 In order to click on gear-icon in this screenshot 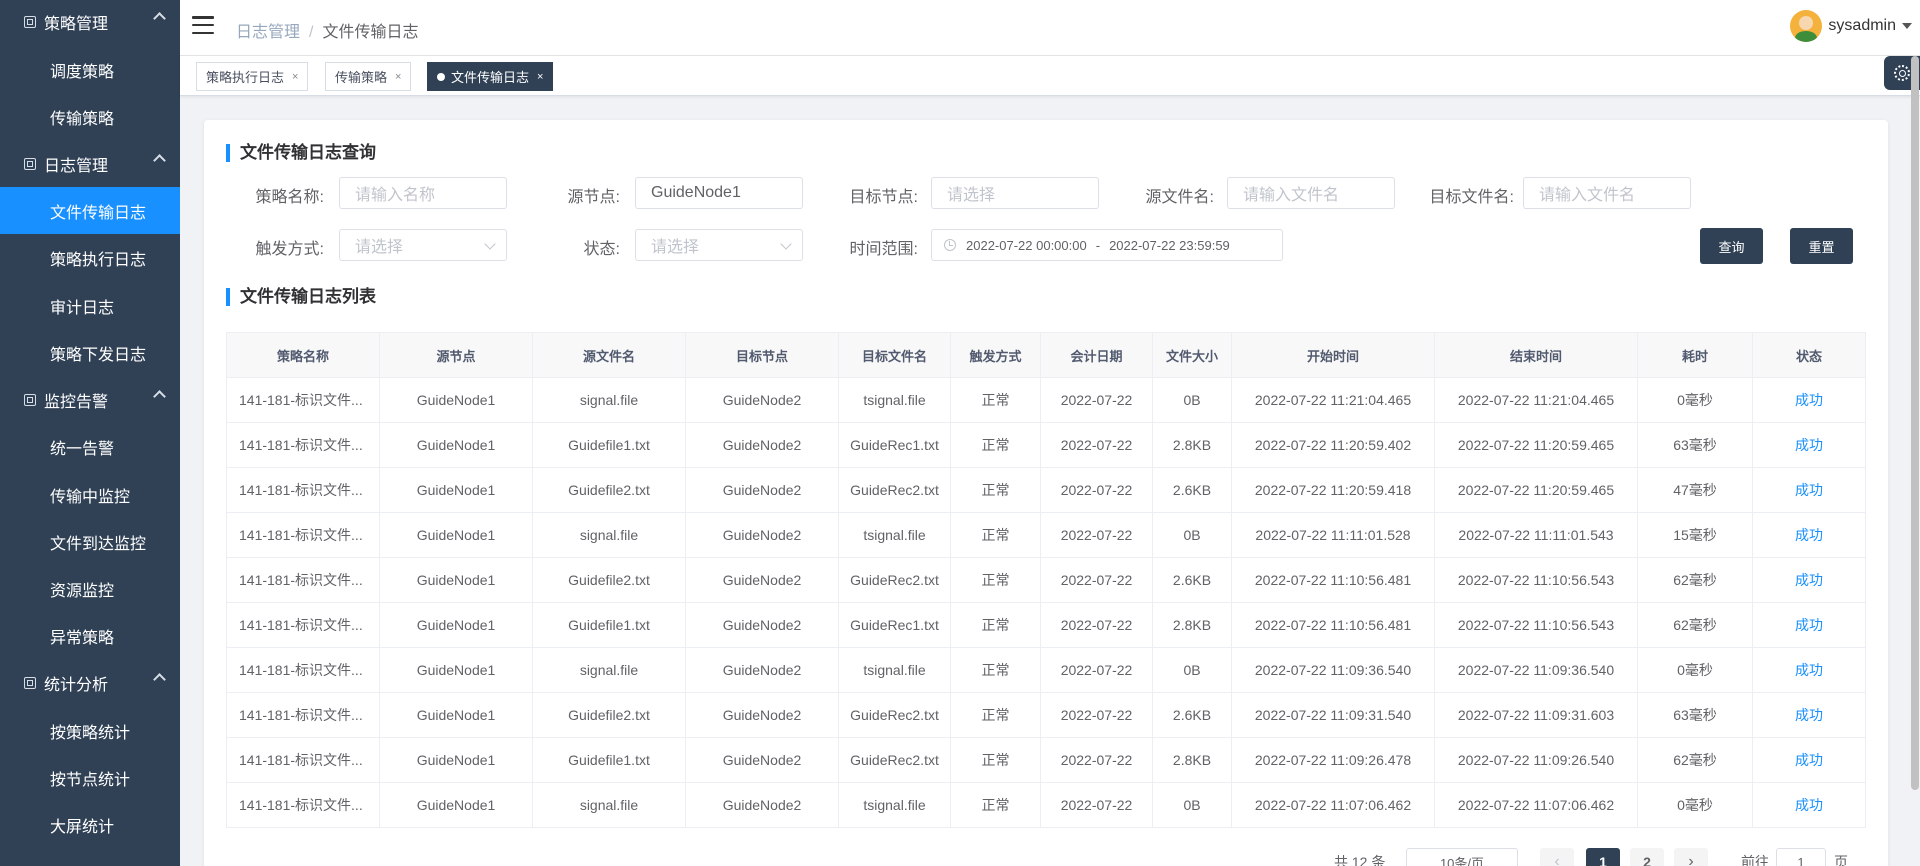, I will do `click(1902, 73)`.